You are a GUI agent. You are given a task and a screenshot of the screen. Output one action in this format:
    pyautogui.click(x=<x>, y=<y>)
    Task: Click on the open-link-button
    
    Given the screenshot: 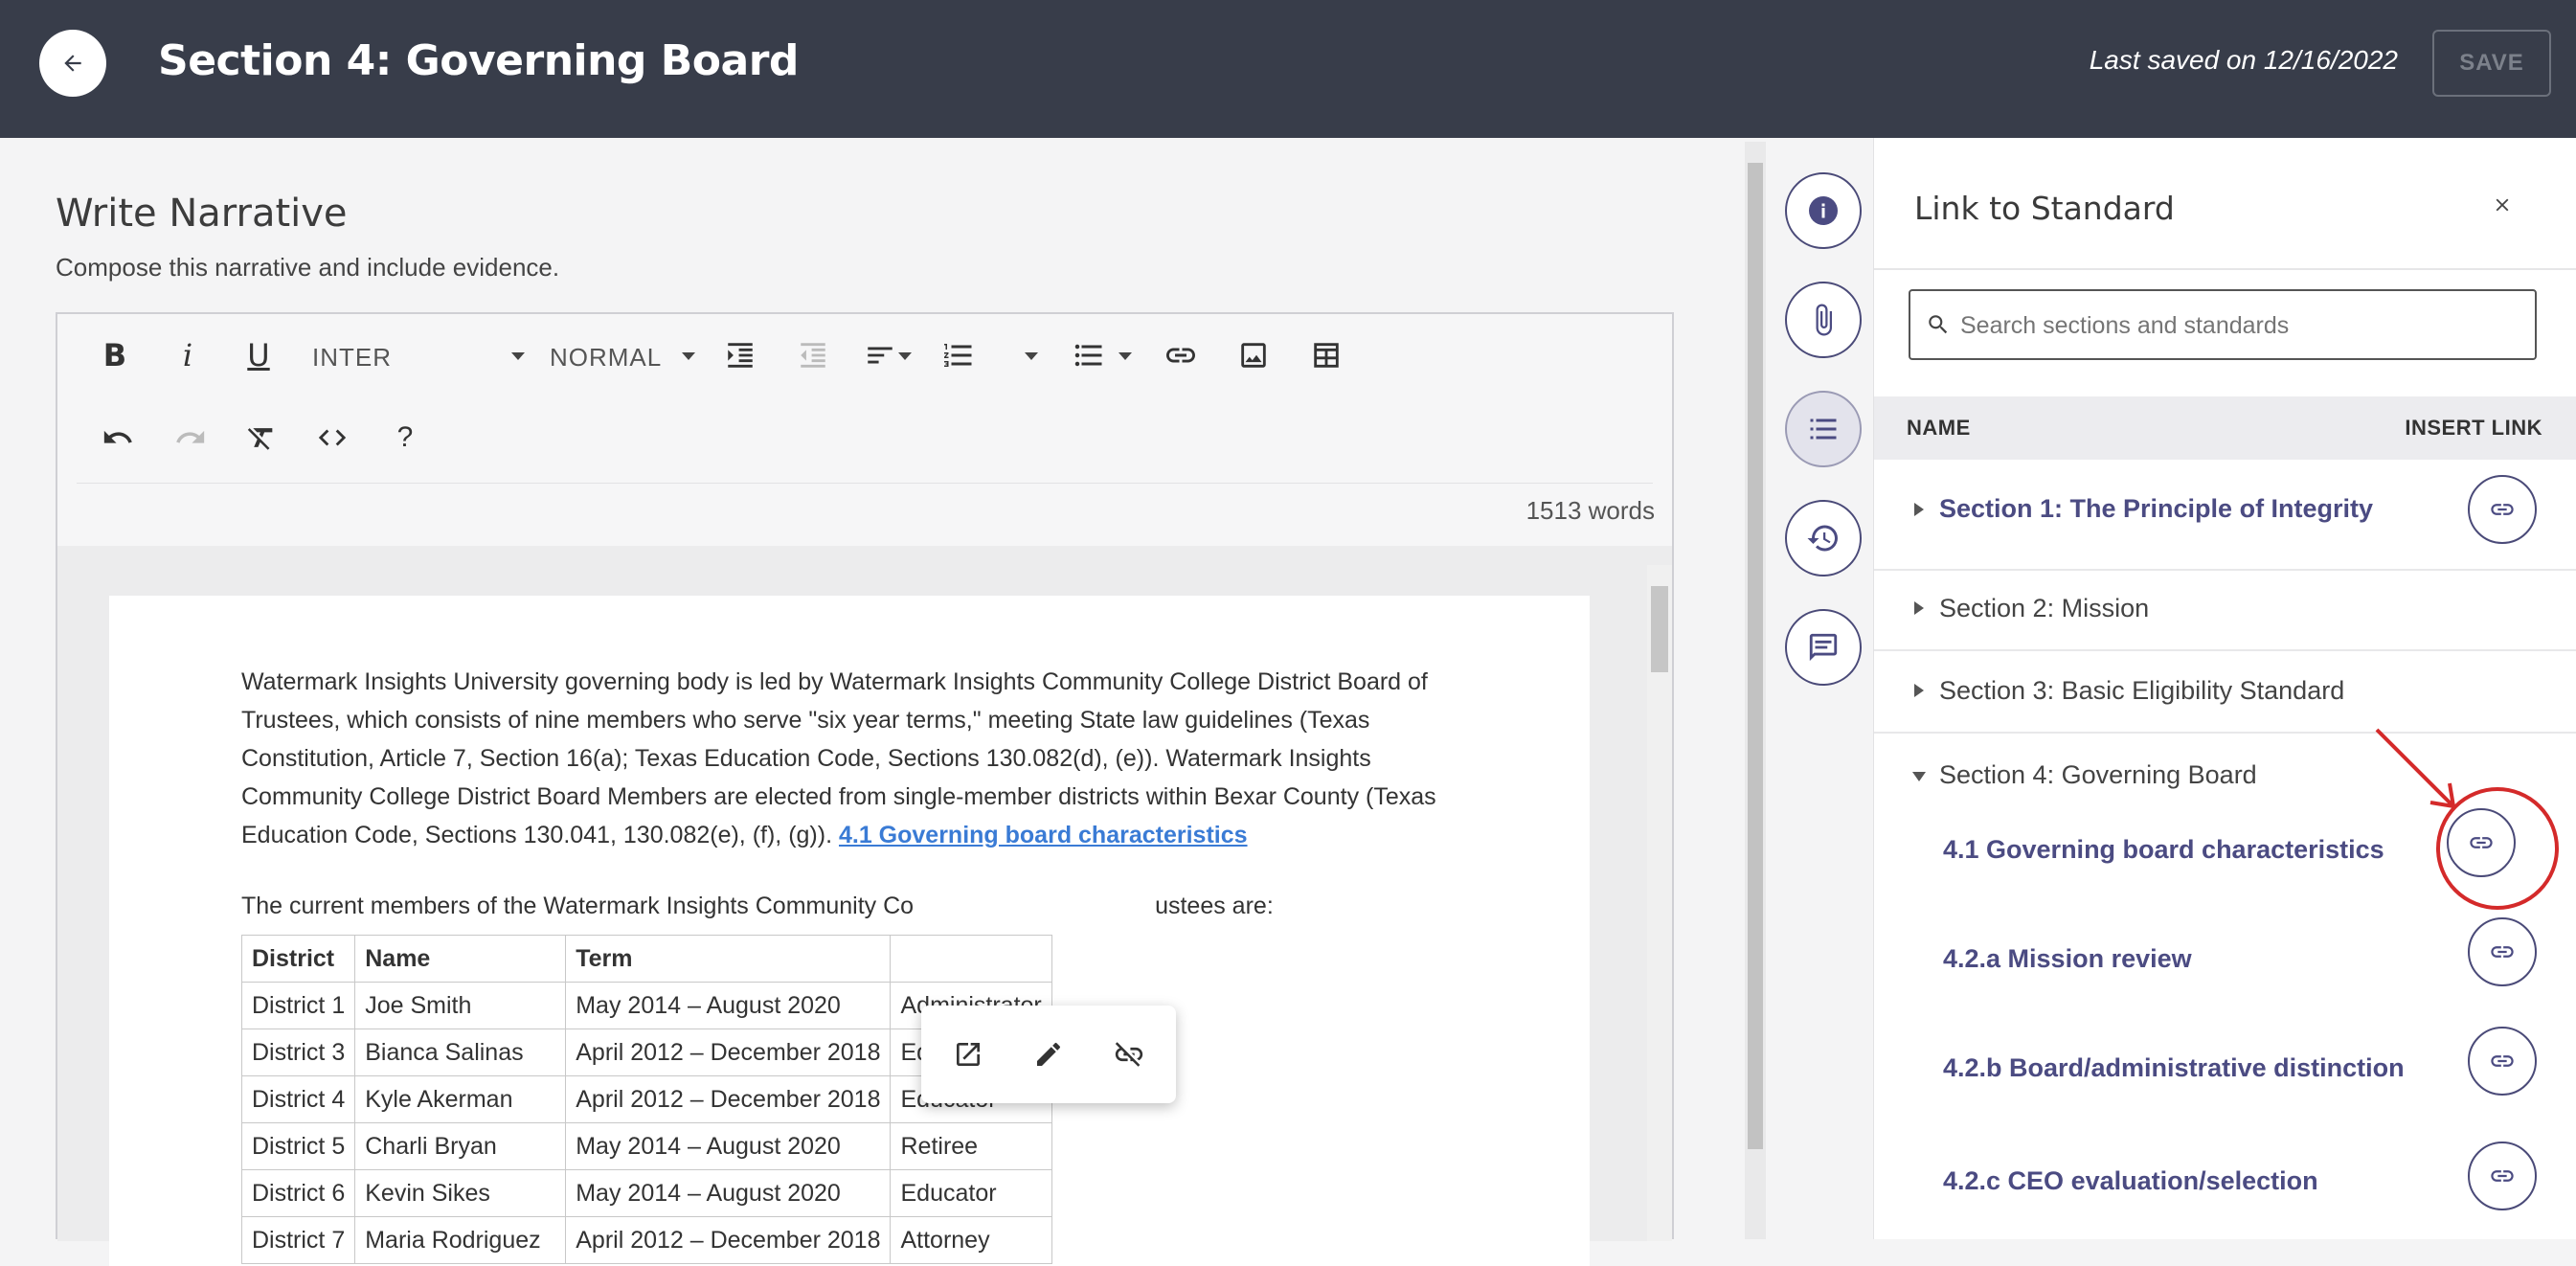 What is the action you would take?
    pyautogui.click(x=968, y=1054)
    